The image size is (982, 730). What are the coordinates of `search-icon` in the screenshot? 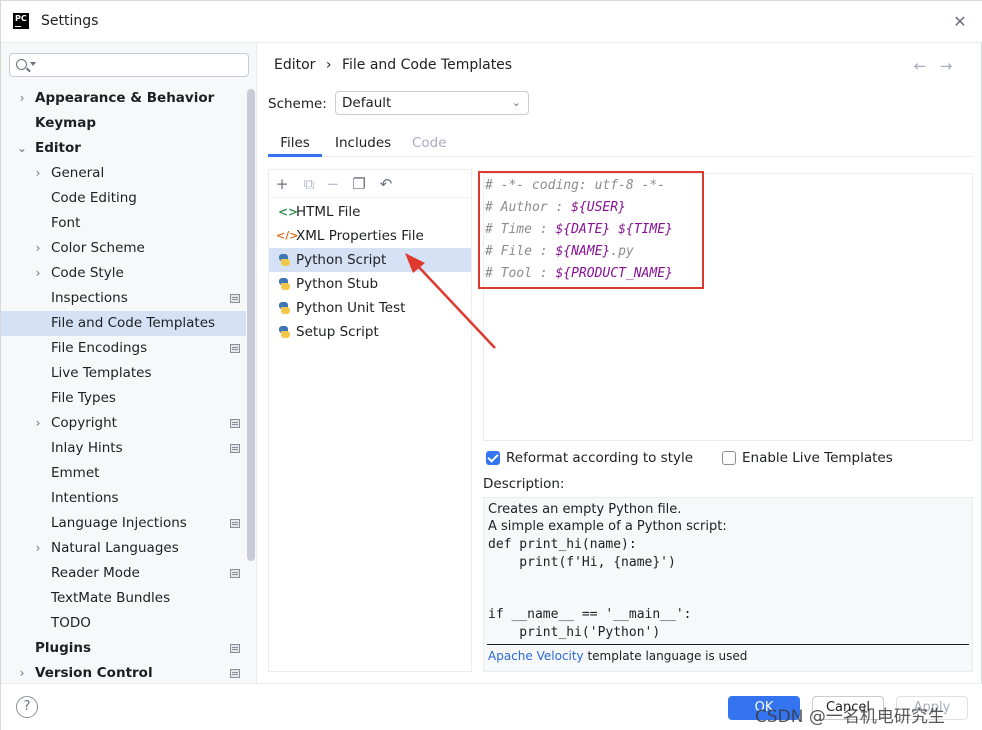 It's located at (21, 64).